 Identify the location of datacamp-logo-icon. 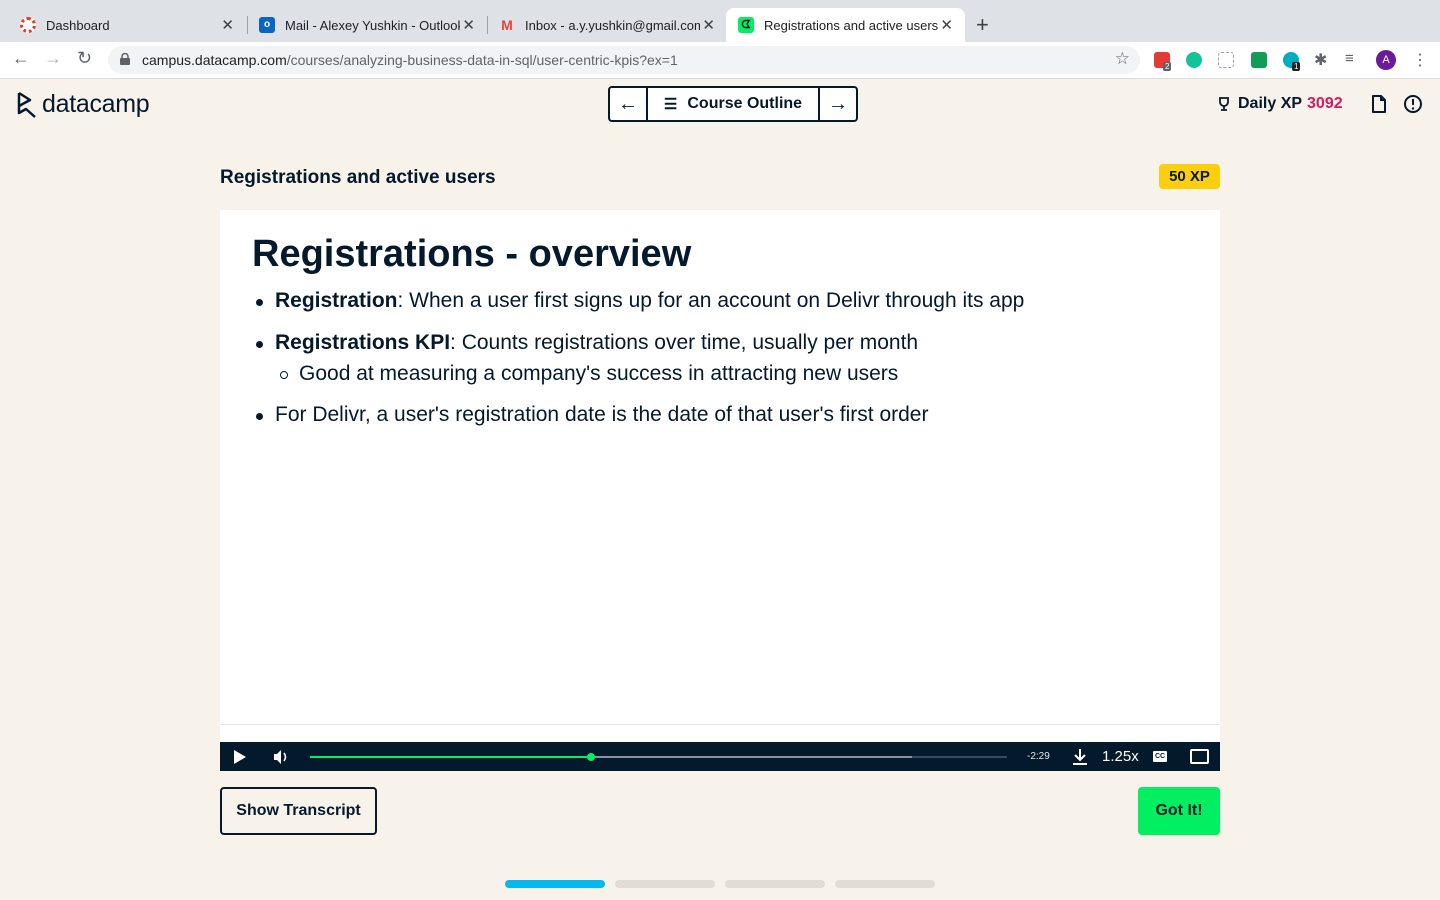
(26, 104).